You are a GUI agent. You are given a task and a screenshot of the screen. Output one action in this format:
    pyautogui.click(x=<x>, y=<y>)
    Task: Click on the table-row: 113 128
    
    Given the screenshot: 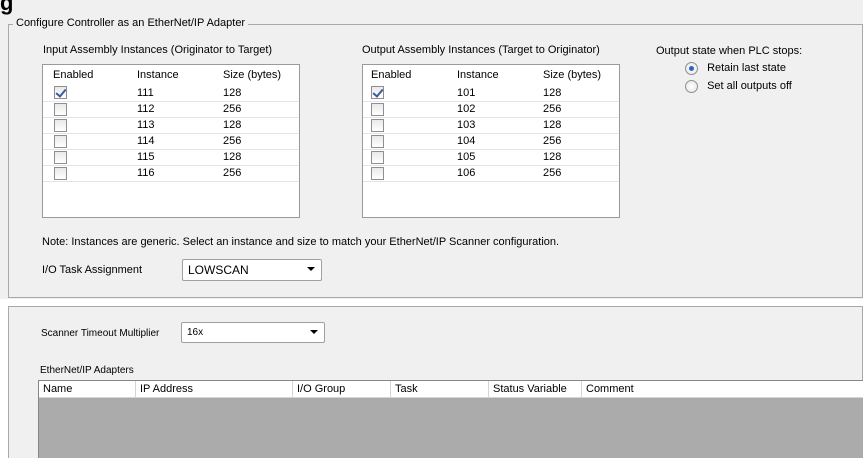 What is the action you would take?
    pyautogui.click(x=171, y=125)
    